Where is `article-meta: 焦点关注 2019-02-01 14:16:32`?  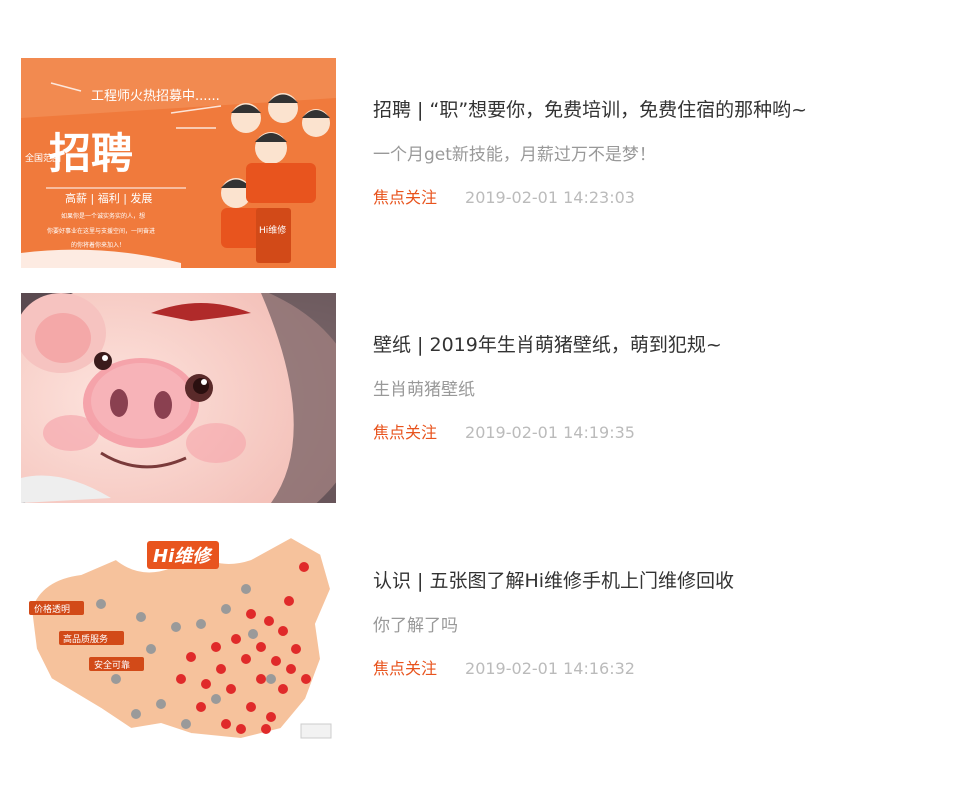 article-meta: 焦点关注 2019-02-01 14:16:32 is located at coordinates (504, 667).